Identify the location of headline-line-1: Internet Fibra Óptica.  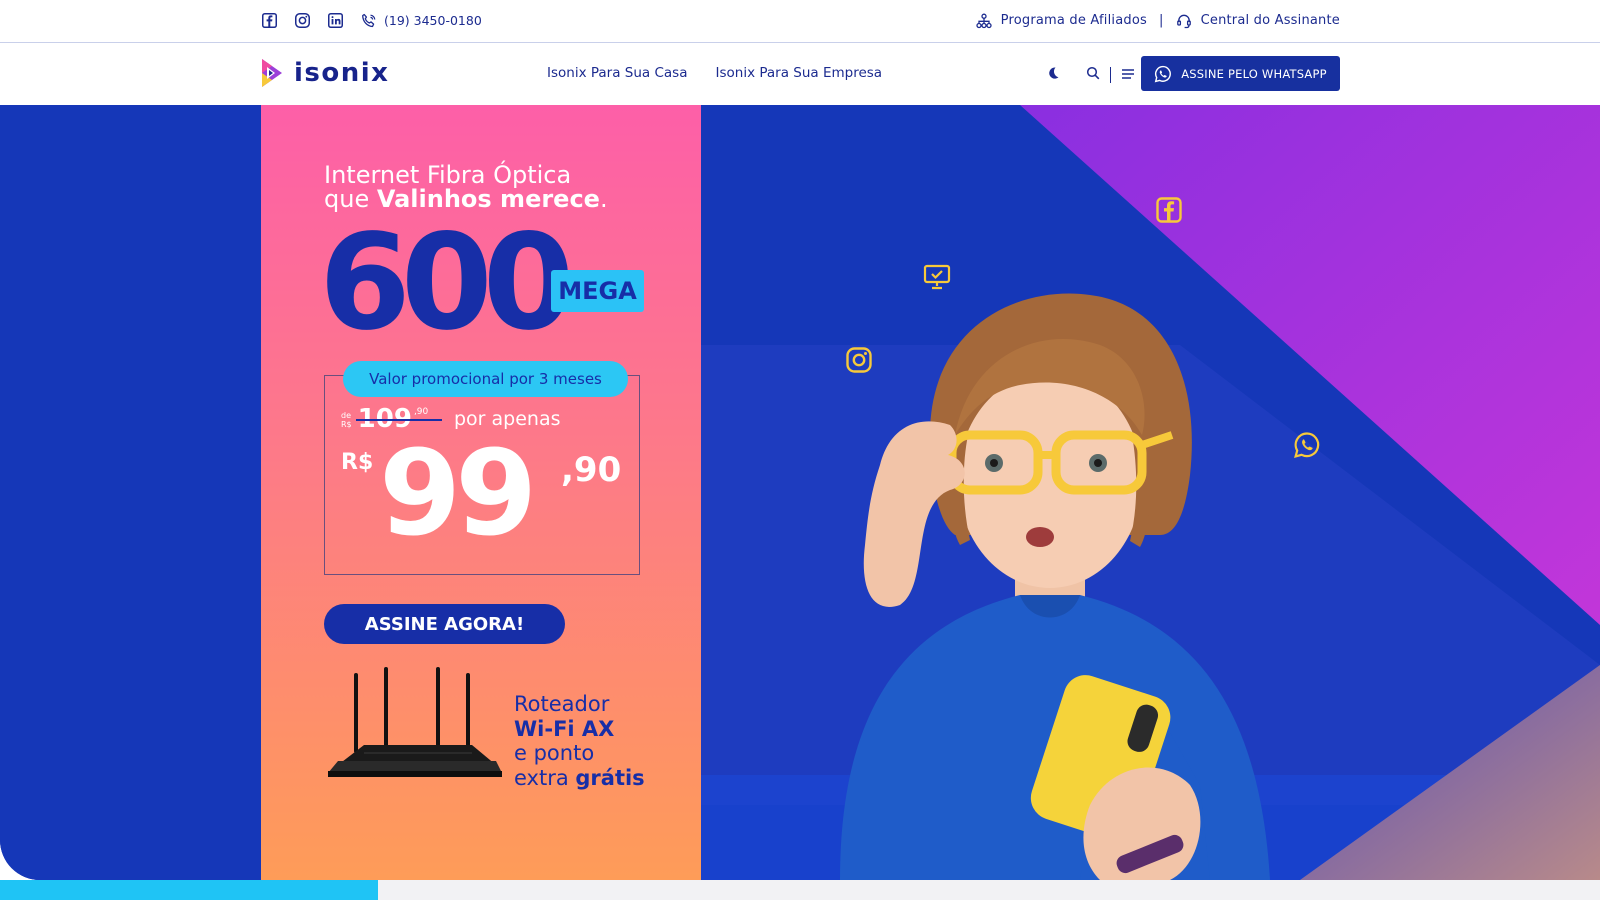
(448, 175).